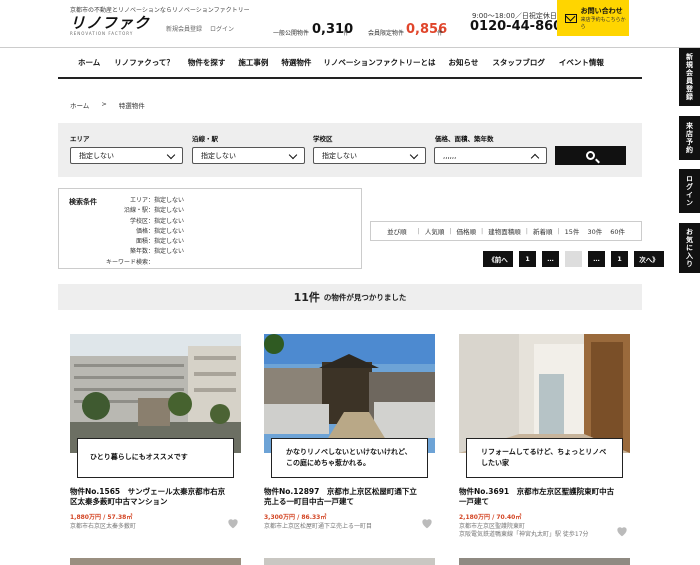 The image size is (700, 565). What do you see at coordinates (291, 33) in the screenshot?
I see `public-listings-label: 一般公開物件` at bounding box center [291, 33].